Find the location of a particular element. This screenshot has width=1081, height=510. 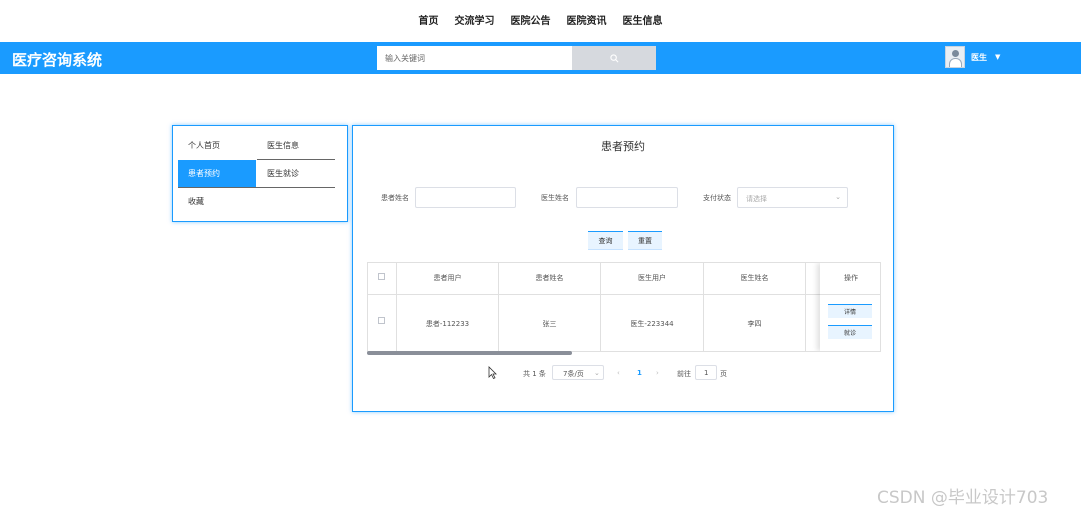

sidebar-item-profile: 个人首页 is located at coordinates (217, 146).